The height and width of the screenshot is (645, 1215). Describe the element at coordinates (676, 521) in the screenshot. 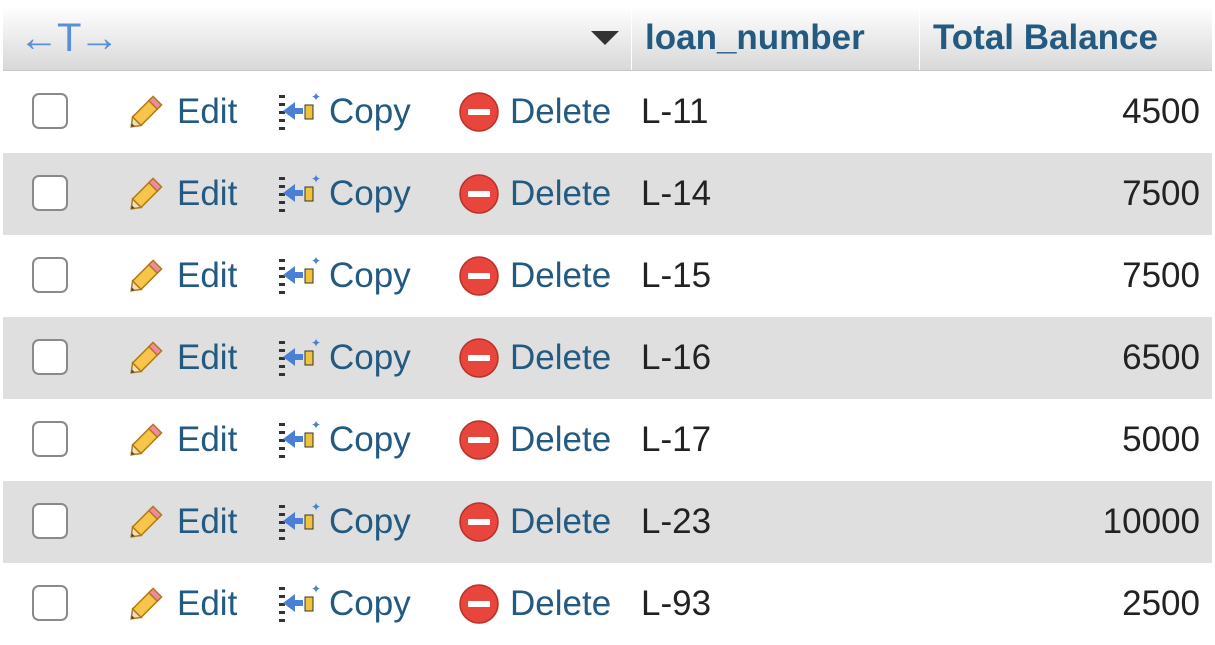

I see `loan-number-cell: L-23` at that location.